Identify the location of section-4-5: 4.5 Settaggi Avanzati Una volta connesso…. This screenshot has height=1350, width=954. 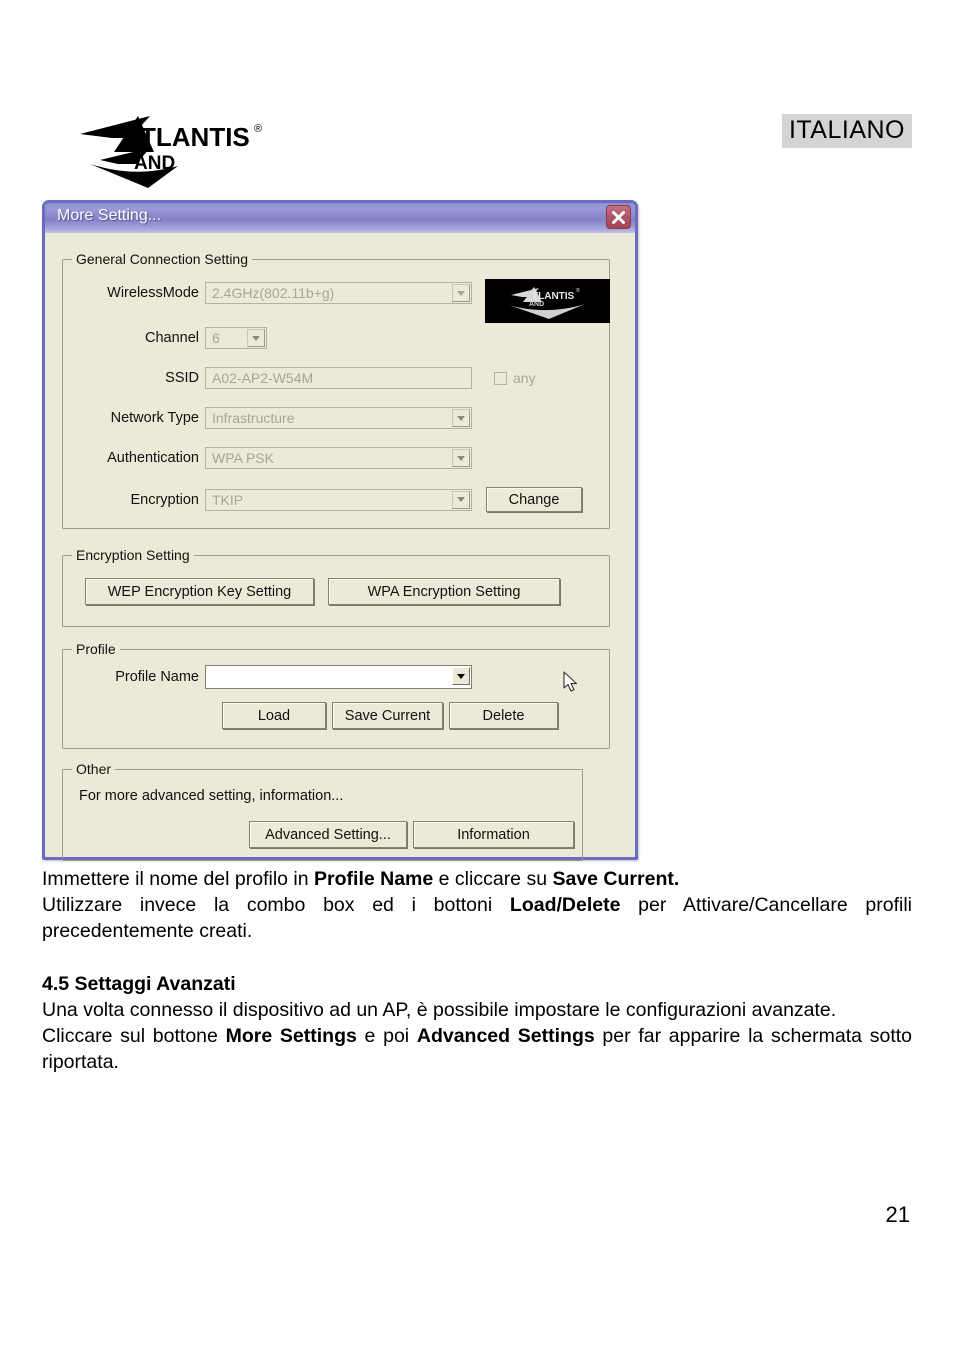
(477, 1023).